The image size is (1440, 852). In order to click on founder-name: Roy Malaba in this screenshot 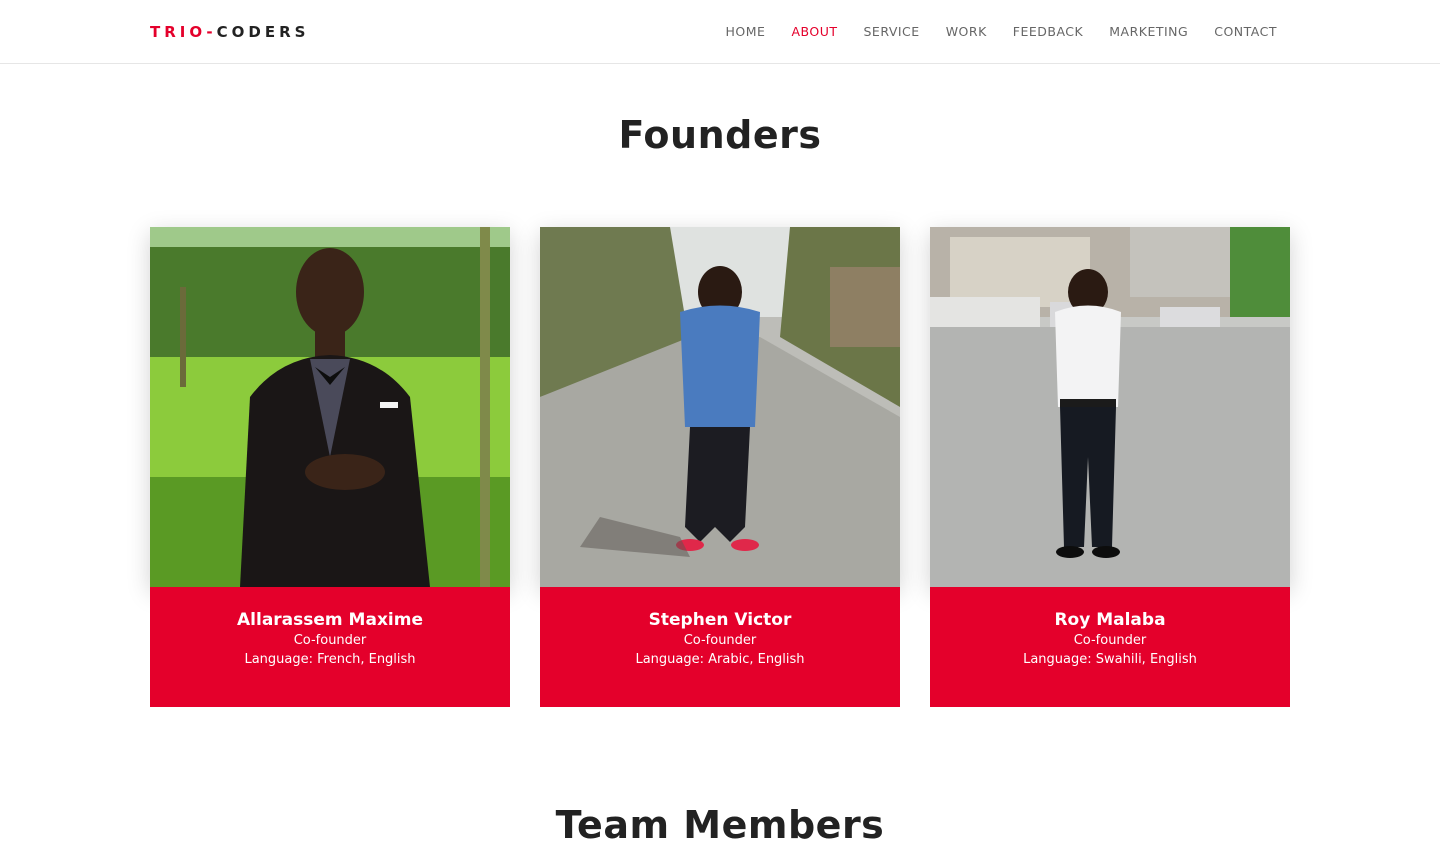, I will do `click(1110, 620)`.